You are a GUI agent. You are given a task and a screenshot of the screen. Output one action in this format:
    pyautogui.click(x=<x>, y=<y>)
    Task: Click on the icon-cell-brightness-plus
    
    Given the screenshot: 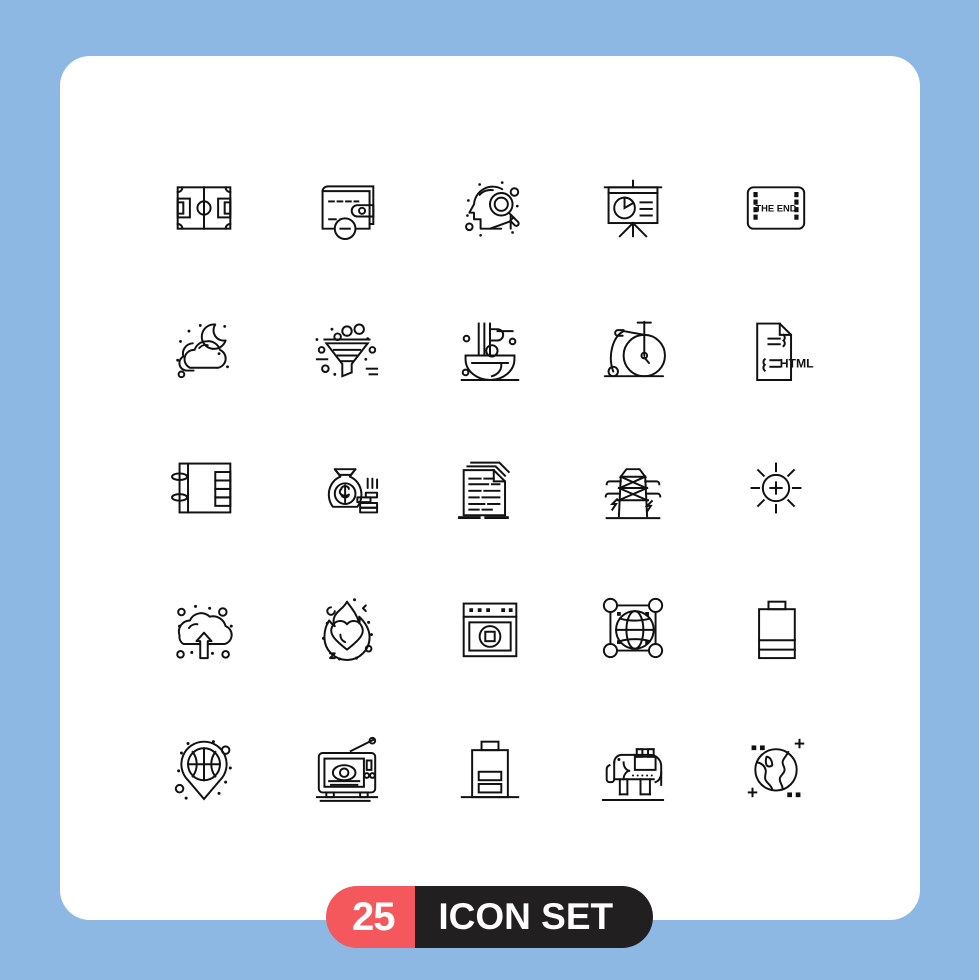 What is the action you would take?
    pyautogui.click(x=776, y=488)
    